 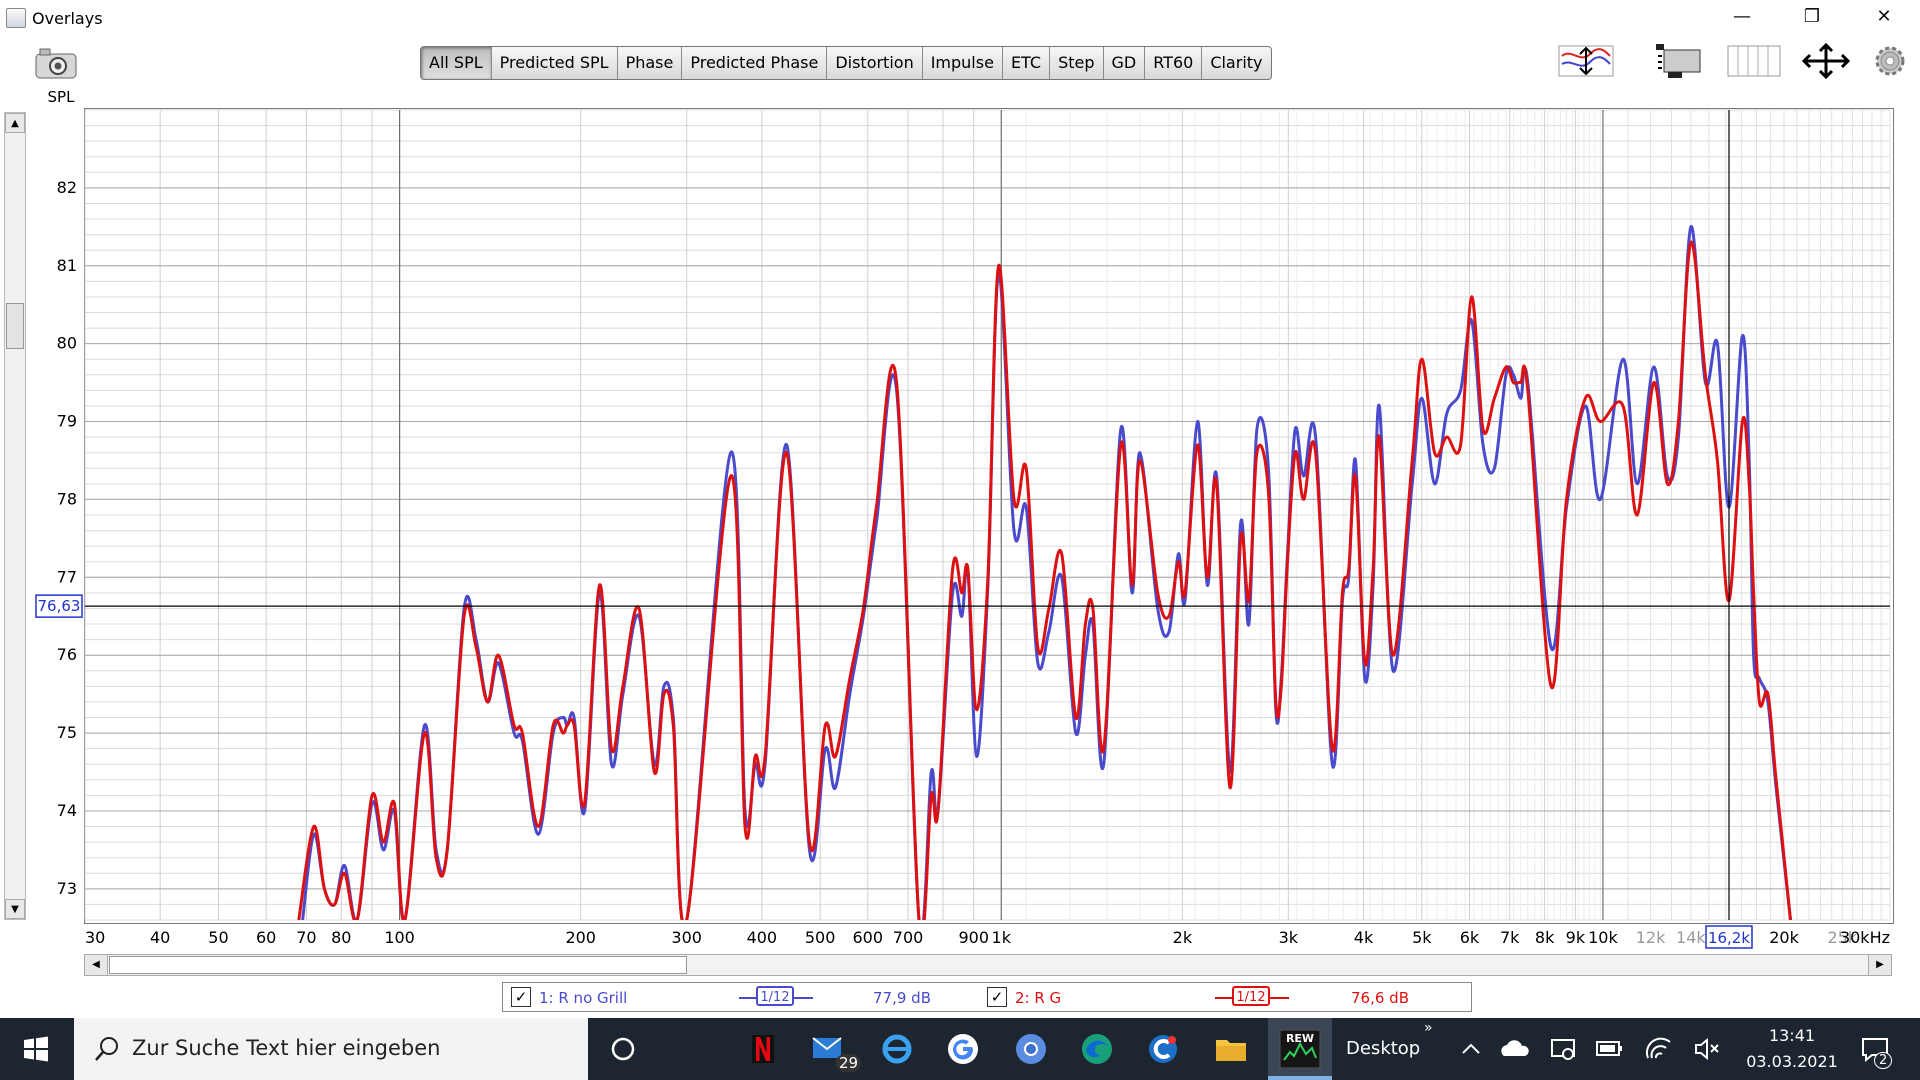 What do you see at coordinates (686, 937) in the screenshot?
I see `x-tick-label: 300` at bounding box center [686, 937].